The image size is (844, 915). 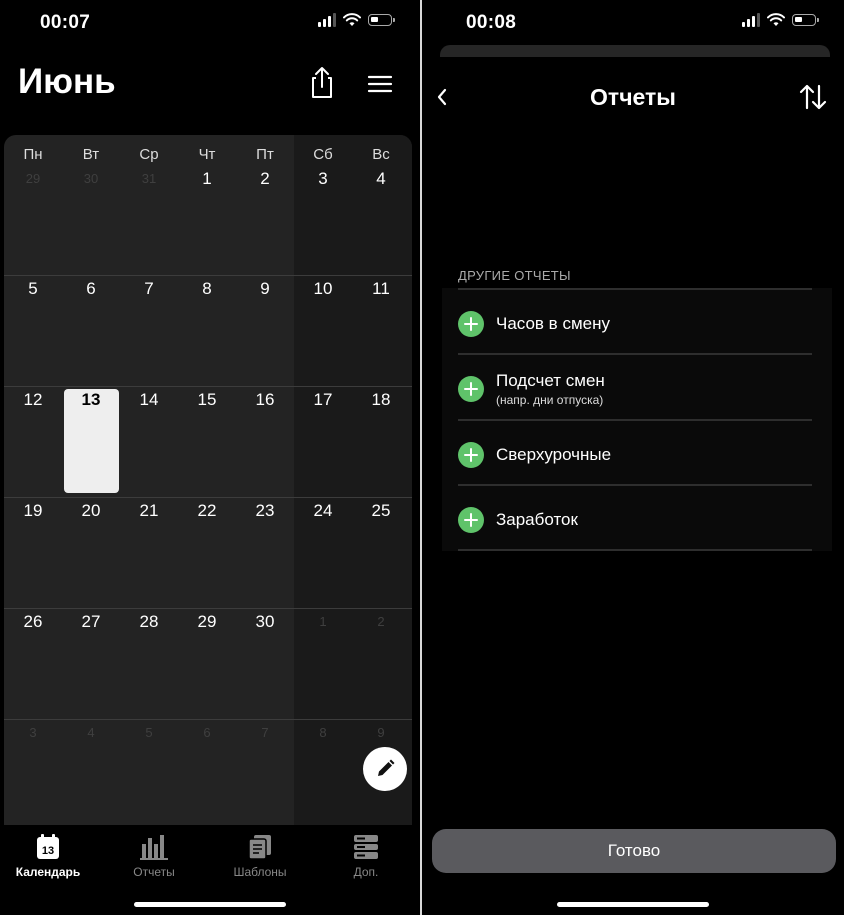 What do you see at coordinates (207, 442) in the screenshot?
I see `calendar-day: 15` at bounding box center [207, 442].